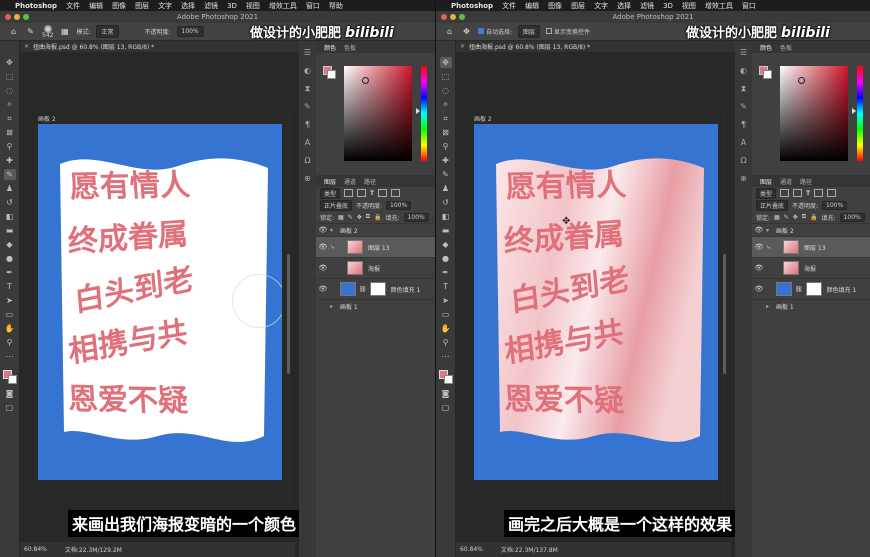 The height and width of the screenshot is (557, 870). What do you see at coordinates (481, 31) in the screenshot?
I see `auto-select-checkbox` at bounding box center [481, 31].